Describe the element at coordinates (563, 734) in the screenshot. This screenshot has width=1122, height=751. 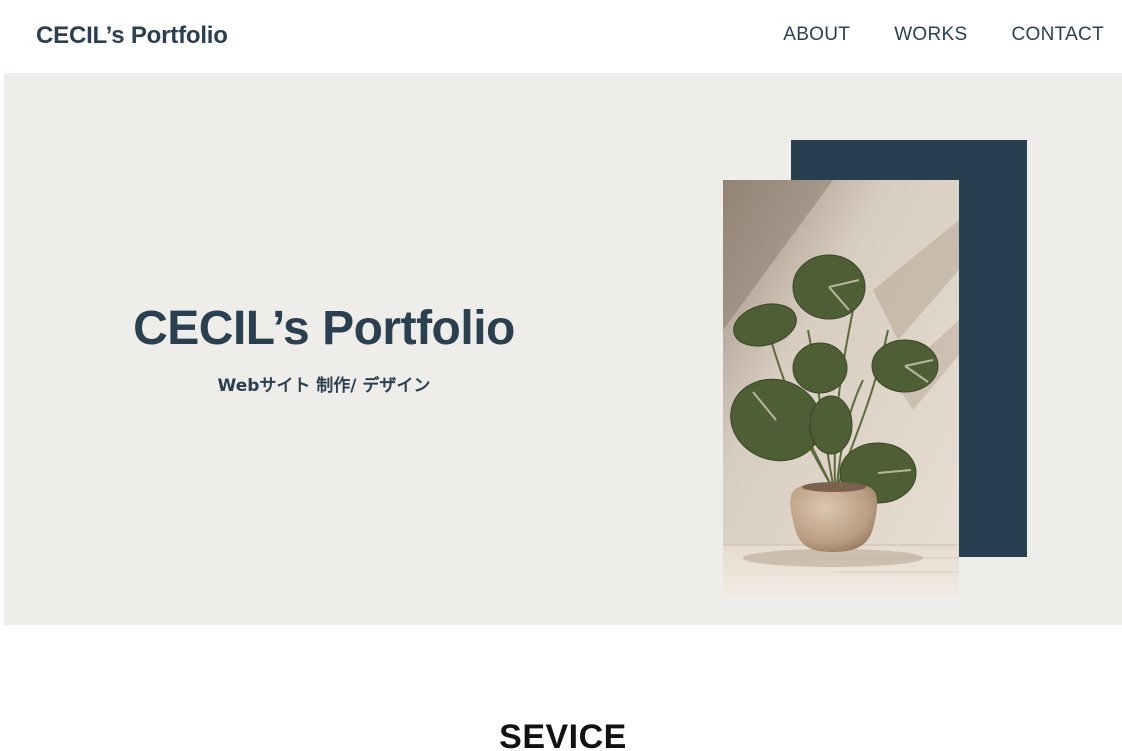
I see `service-section-title: SEVICE` at that location.